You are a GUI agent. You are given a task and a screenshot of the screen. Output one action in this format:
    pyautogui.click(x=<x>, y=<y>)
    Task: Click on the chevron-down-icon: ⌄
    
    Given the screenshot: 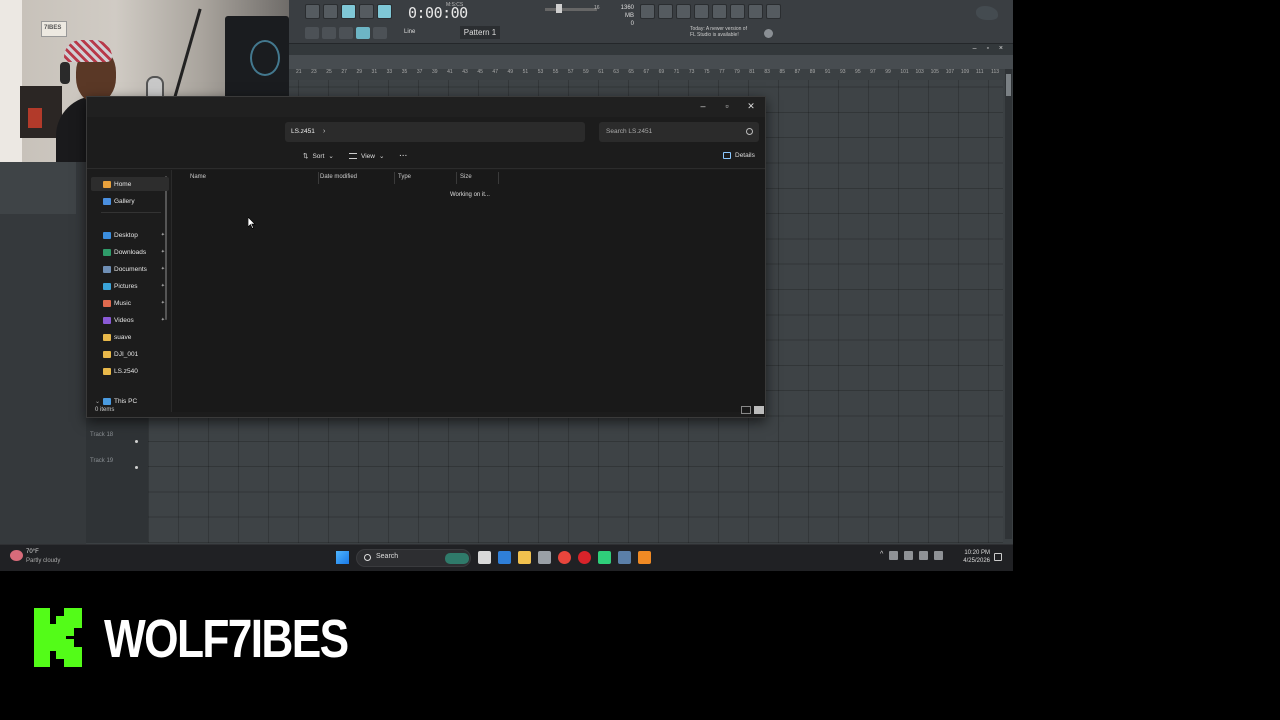 What is the action you would take?
    pyautogui.click(x=97, y=401)
    